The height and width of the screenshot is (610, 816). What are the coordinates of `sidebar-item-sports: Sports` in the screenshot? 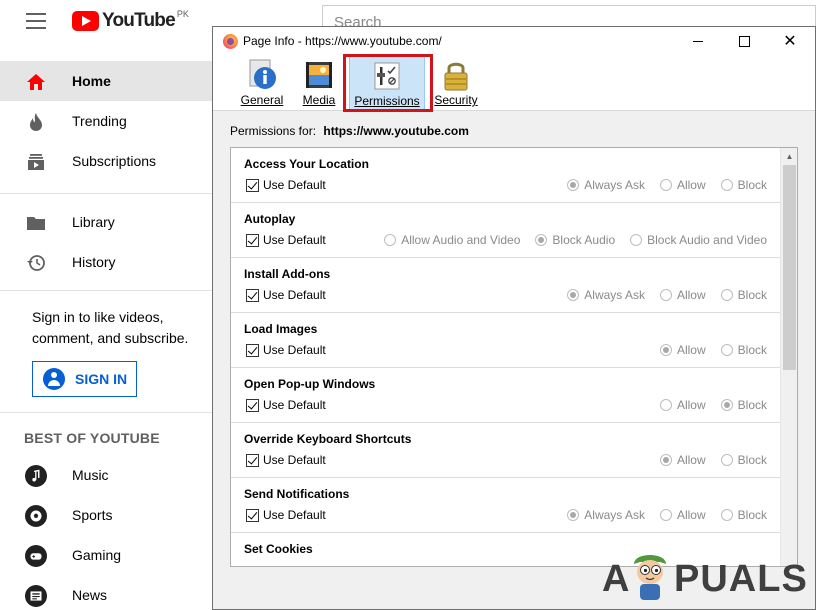 It's located at (106, 515).